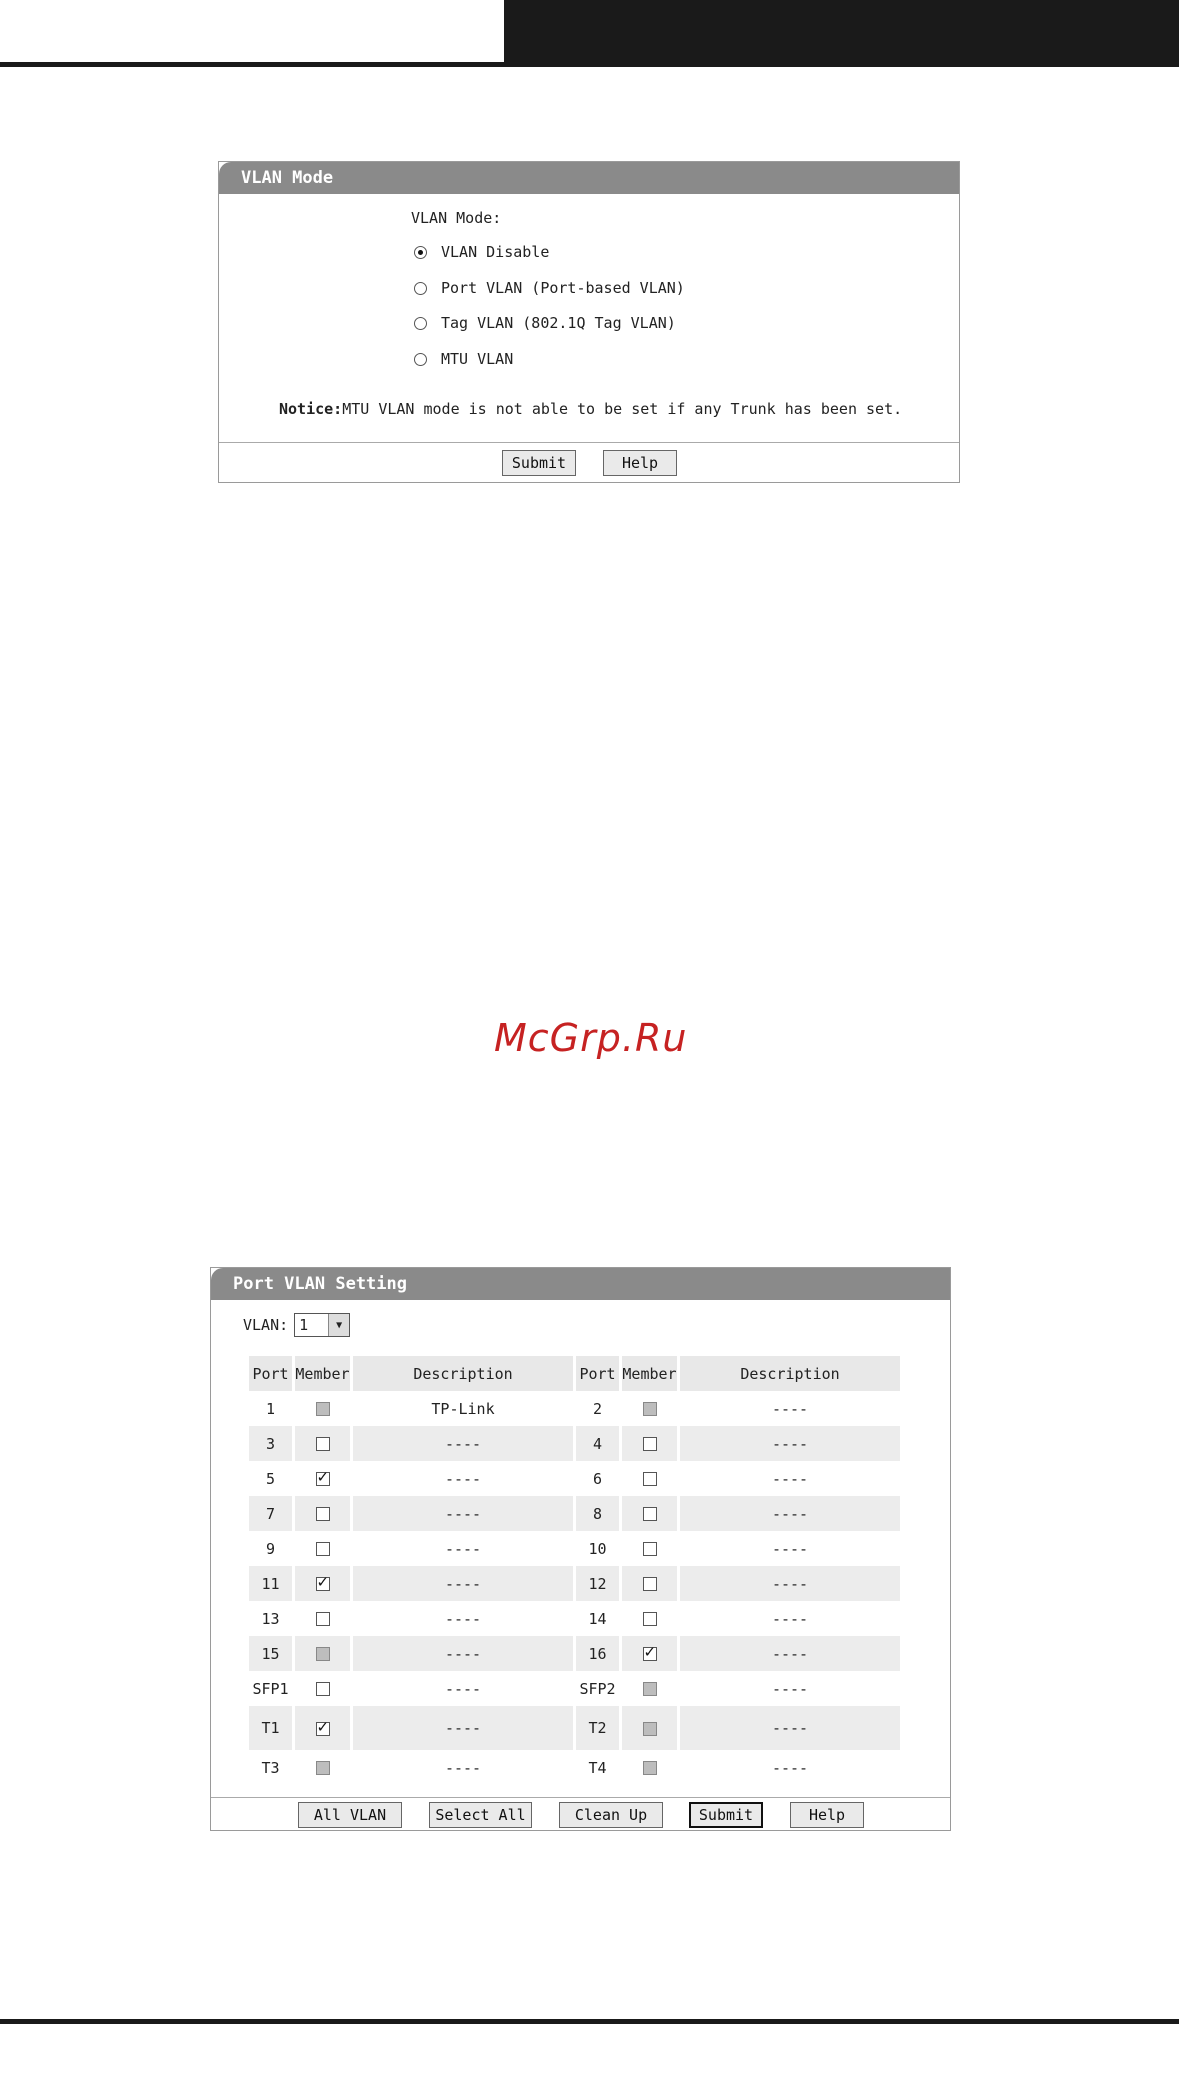 This screenshot has height=2078, width=1179. Describe the element at coordinates (322, 1325) in the screenshot. I see `vlan-select: 1 ▼` at that location.